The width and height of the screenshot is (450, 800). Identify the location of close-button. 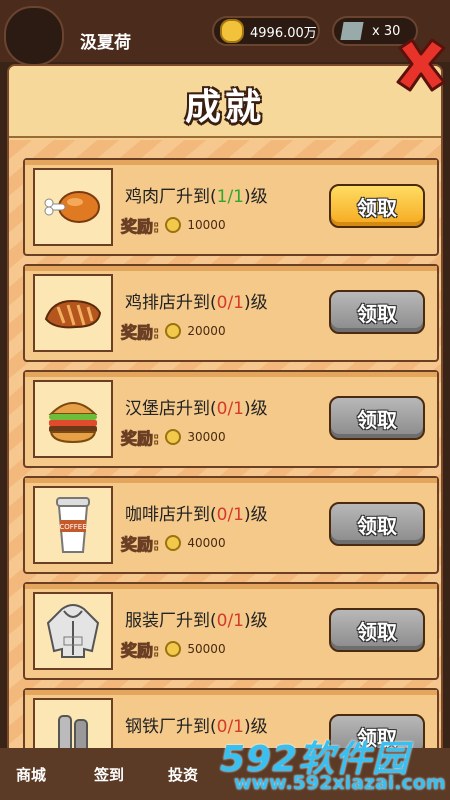
(421, 65).